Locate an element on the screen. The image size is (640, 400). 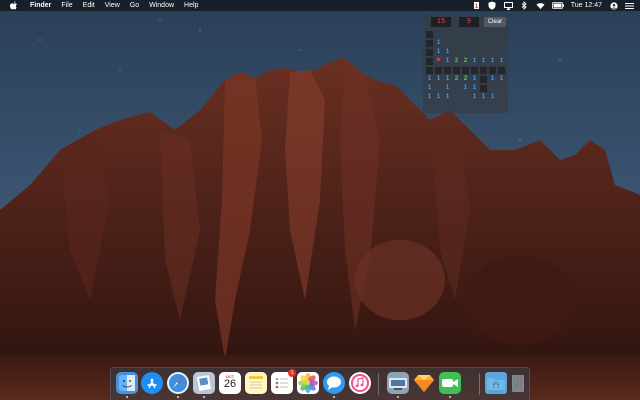
wifi-icon is located at coordinates (540, 5).